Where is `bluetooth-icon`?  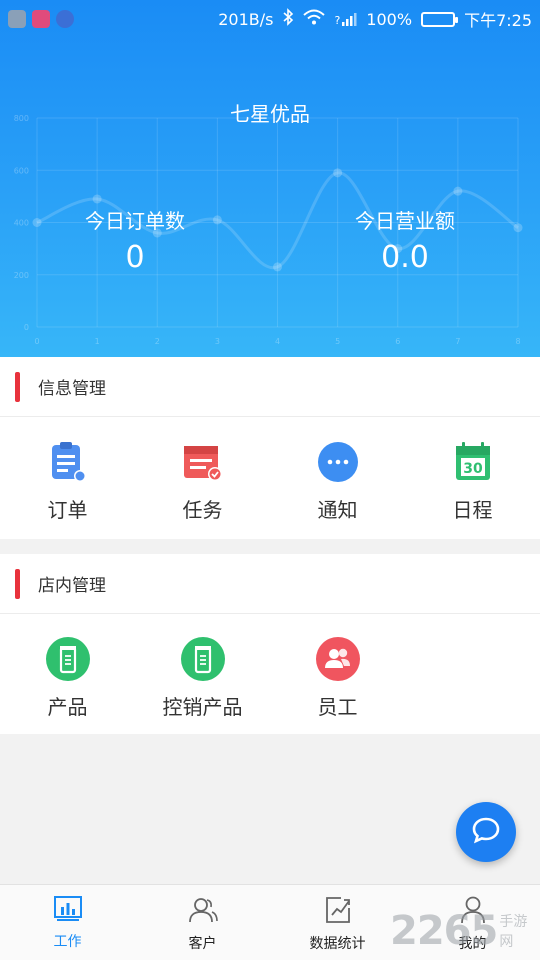 bluetooth-icon is located at coordinates (288, 19).